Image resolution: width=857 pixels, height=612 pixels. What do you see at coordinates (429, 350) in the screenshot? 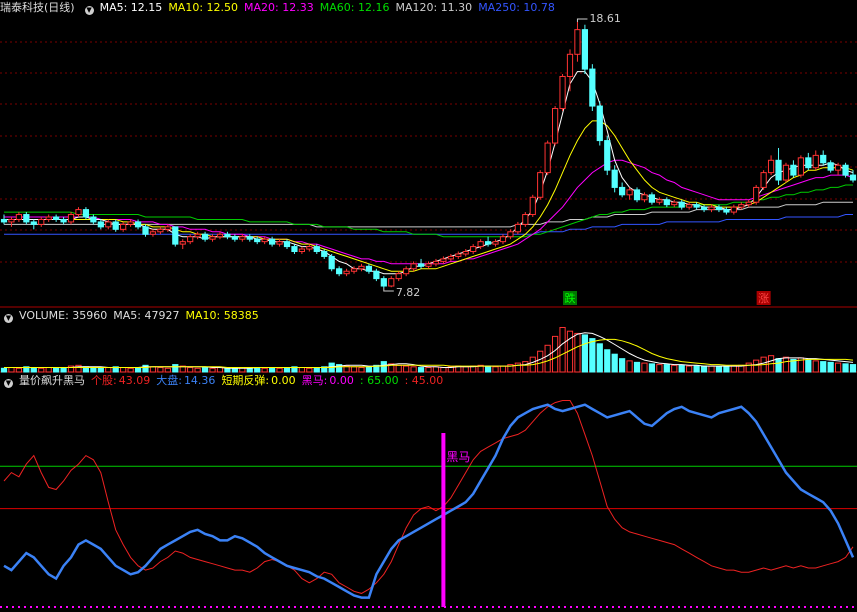
I see `vol-ma5-line` at bounding box center [429, 350].